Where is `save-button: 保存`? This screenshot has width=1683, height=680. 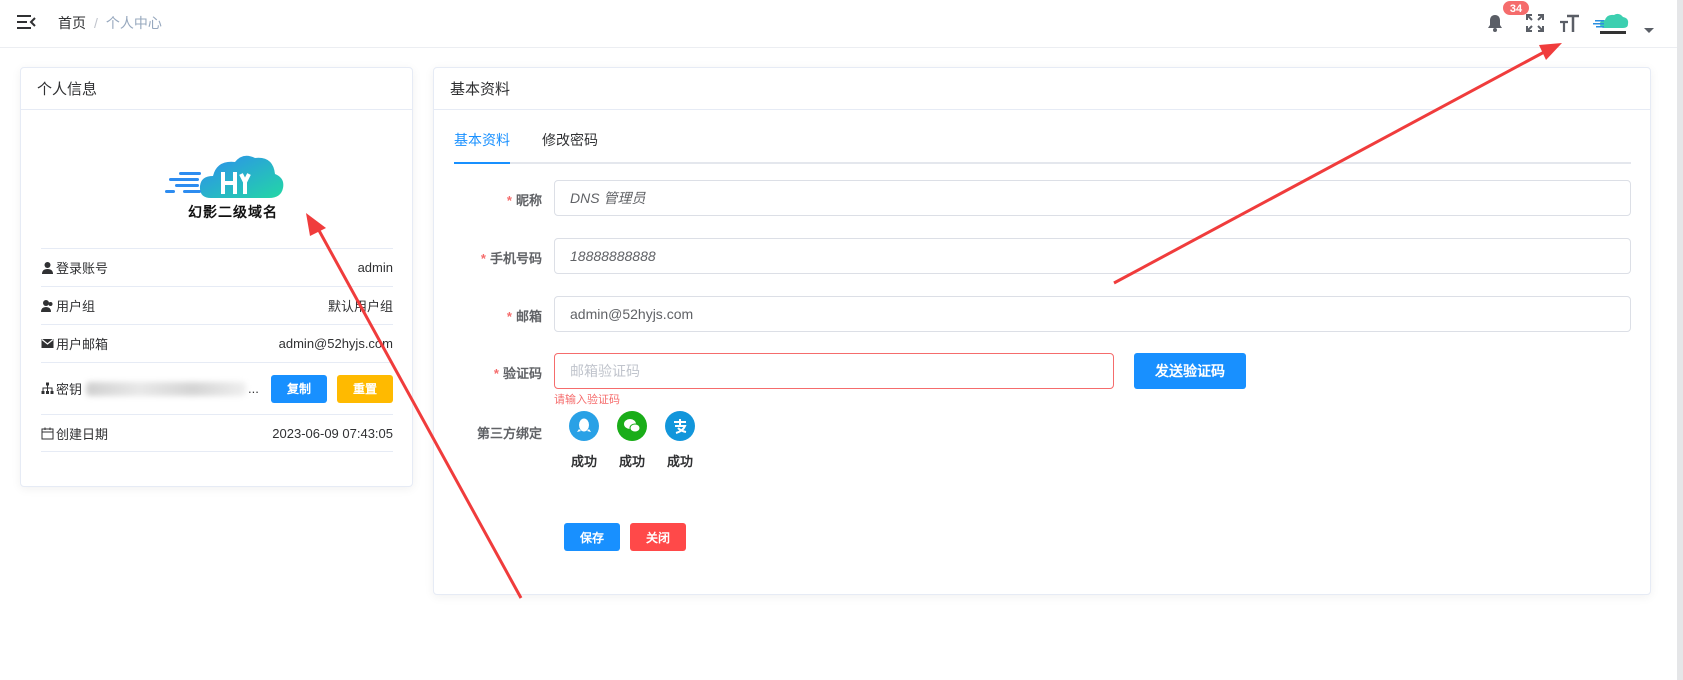 save-button: 保存 is located at coordinates (592, 537).